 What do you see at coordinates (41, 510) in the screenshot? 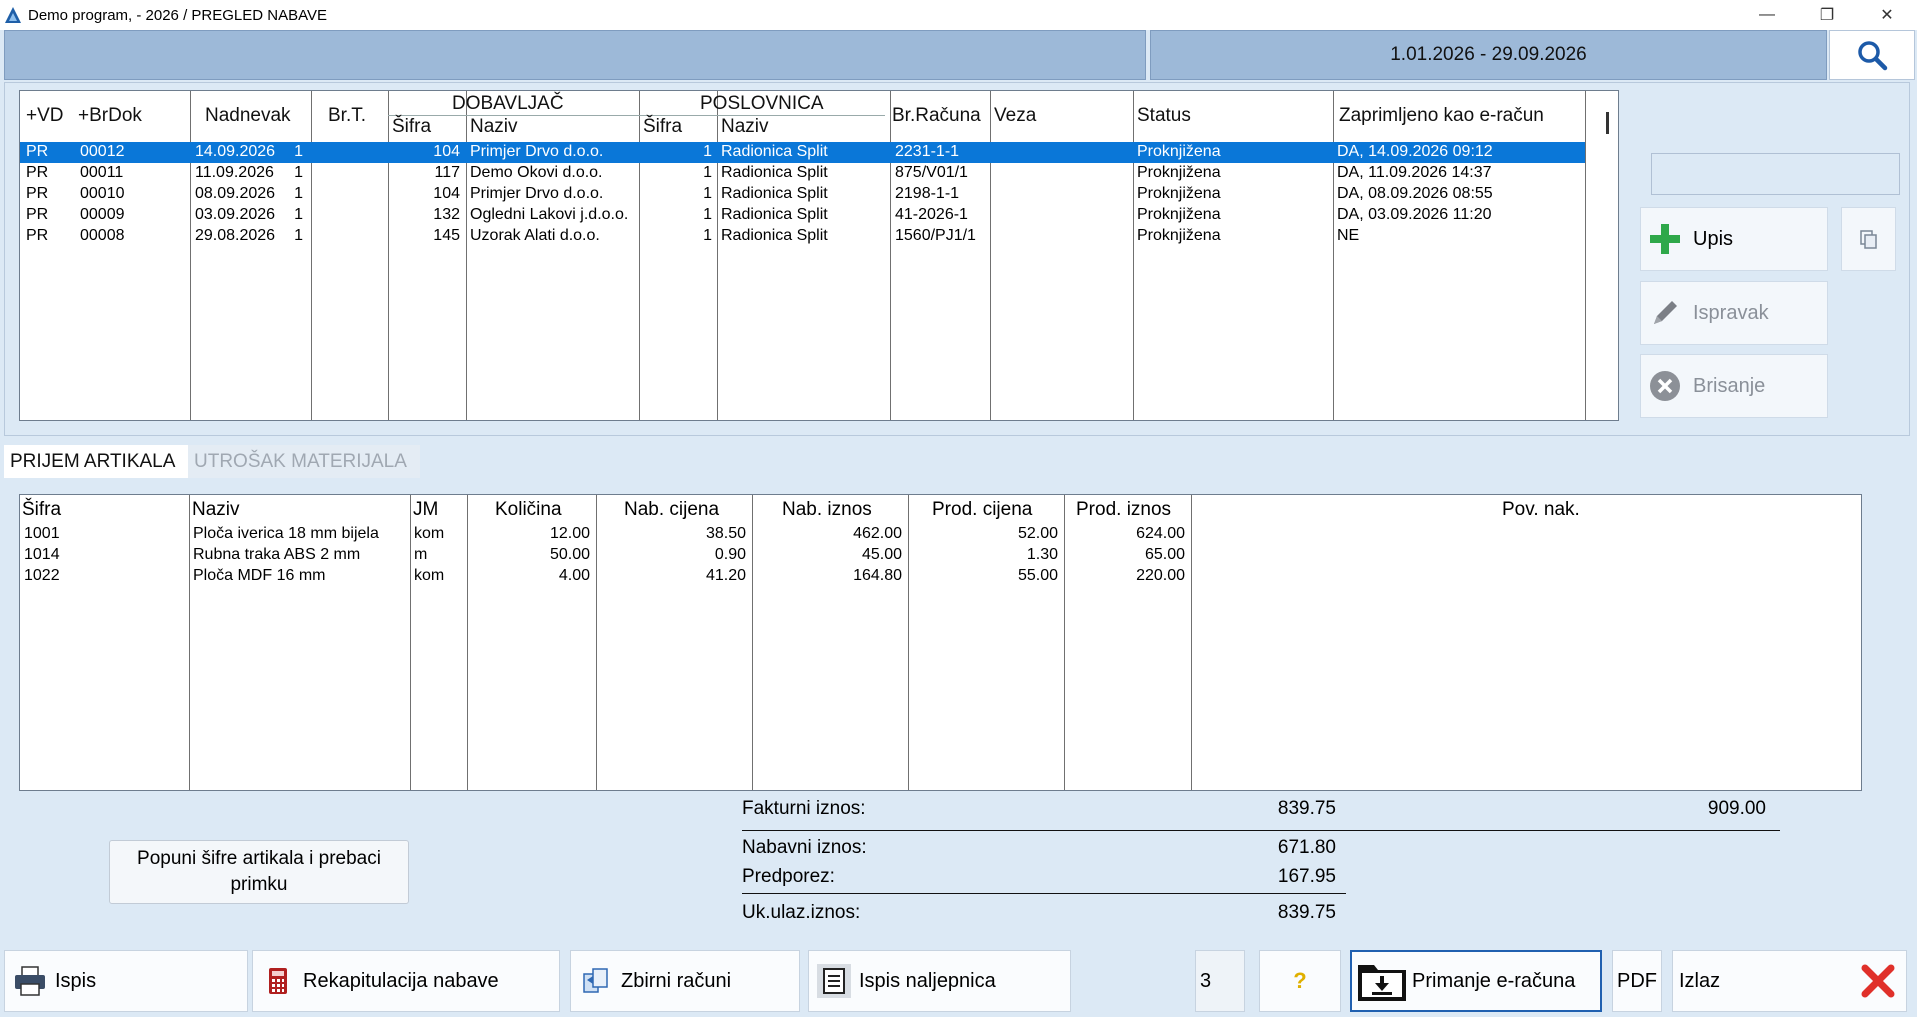
I see `col-item-sifra: Šifra` at bounding box center [41, 510].